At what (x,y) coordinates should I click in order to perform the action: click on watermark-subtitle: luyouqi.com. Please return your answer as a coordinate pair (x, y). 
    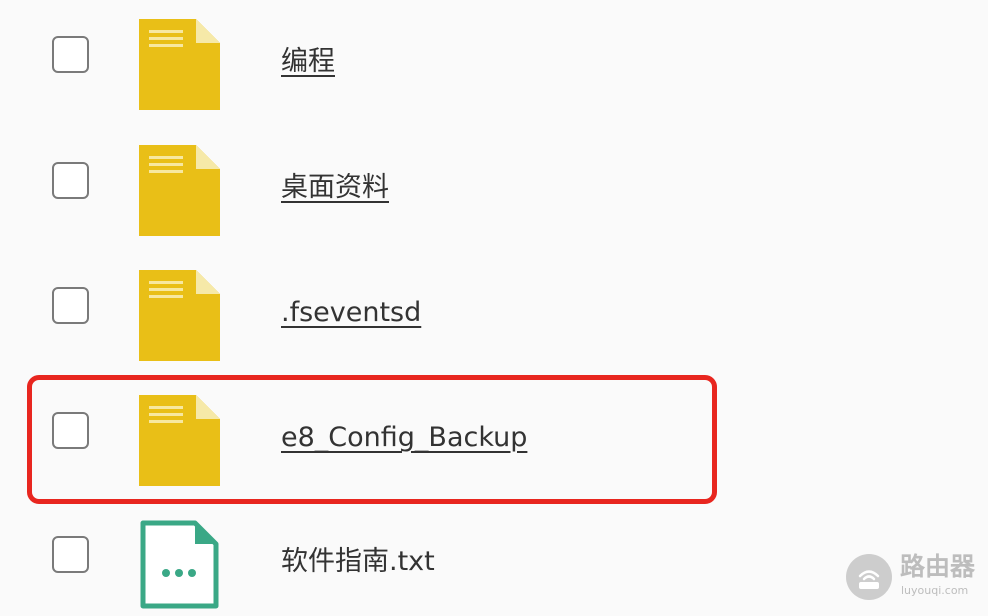
    Looking at the image, I should click on (935, 590).